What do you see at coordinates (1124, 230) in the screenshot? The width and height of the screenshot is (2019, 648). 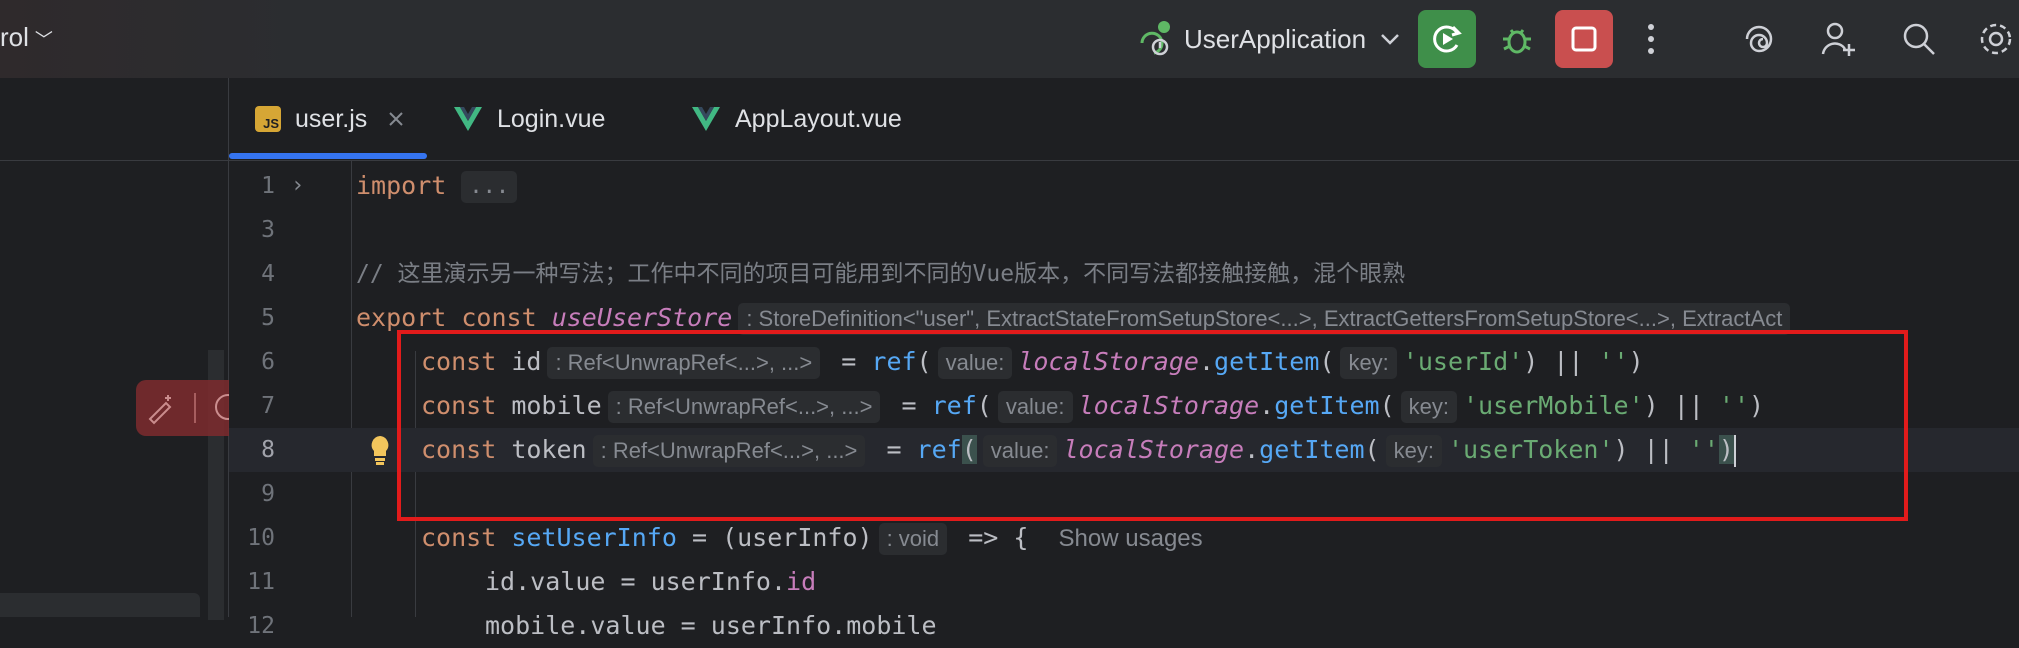 I see `code-line: 3` at bounding box center [1124, 230].